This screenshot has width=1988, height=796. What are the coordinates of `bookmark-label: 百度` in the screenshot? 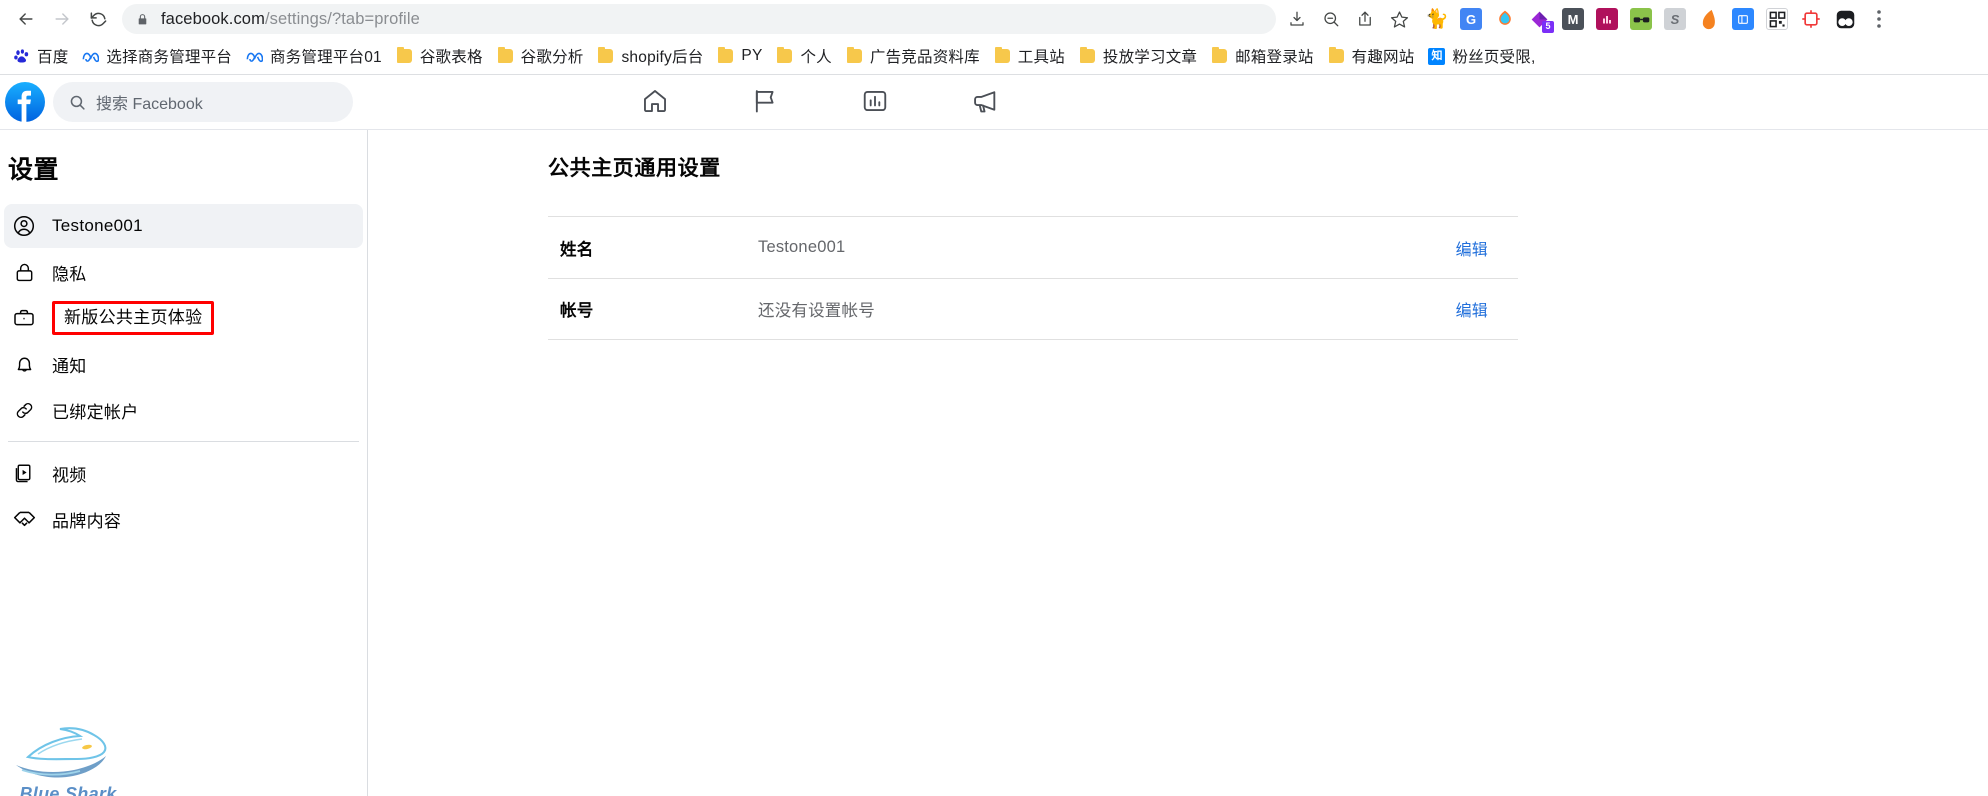 It's located at (53, 57).